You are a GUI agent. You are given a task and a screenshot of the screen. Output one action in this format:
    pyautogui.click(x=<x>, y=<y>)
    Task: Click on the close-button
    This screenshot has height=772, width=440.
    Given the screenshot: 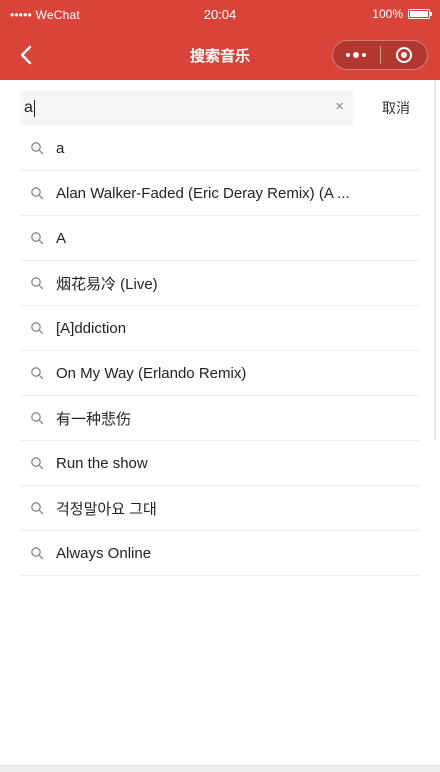 What is the action you would take?
    pyautogui.click(x=404, y=55)
    